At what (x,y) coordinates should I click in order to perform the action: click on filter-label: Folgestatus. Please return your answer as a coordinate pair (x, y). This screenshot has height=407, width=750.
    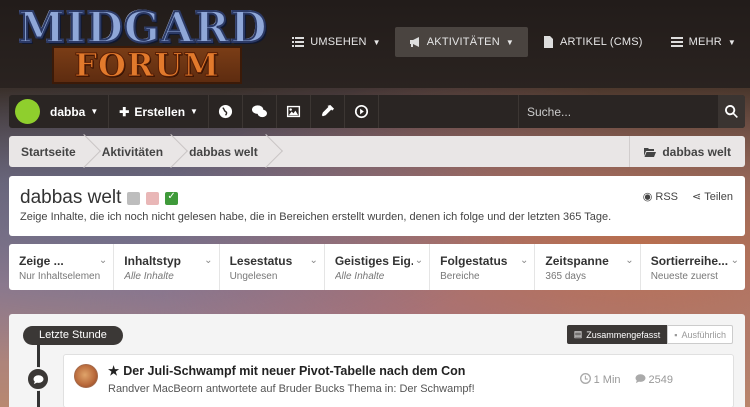
    Looking at the image, I should click on (474, 261).